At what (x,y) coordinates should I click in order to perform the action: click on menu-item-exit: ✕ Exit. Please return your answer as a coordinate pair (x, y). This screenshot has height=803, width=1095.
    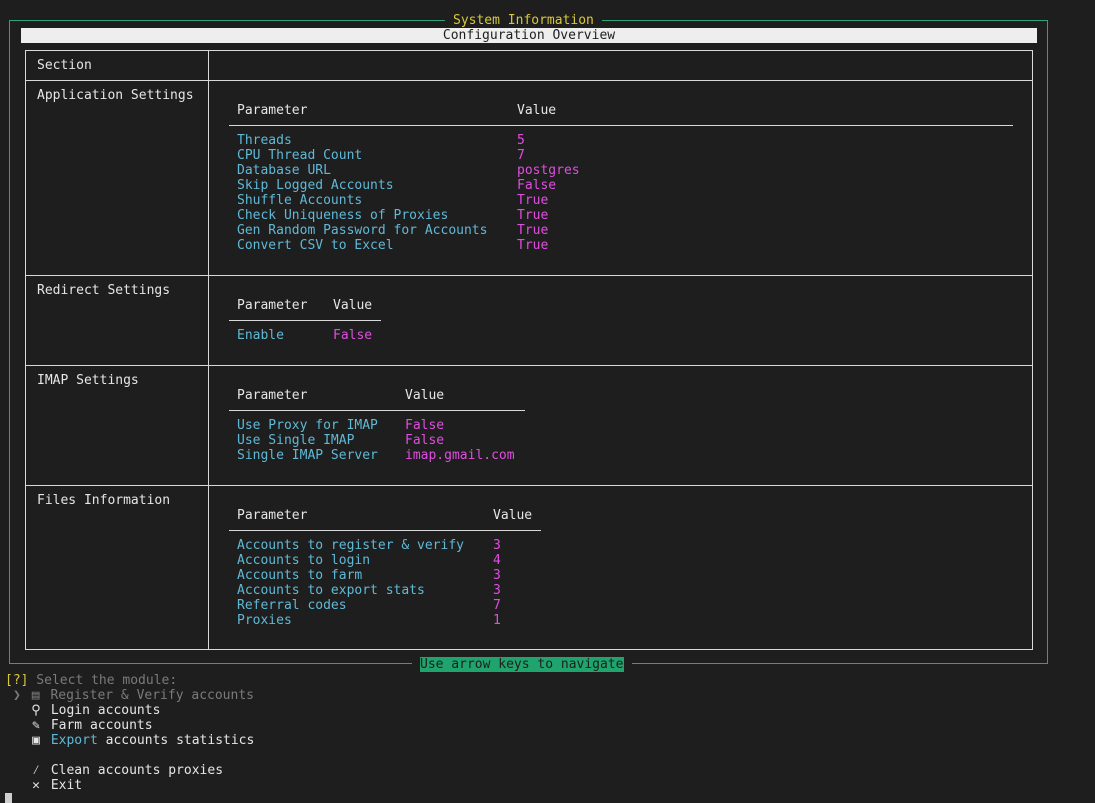
    Looking at the image, I should click on (55, 785).